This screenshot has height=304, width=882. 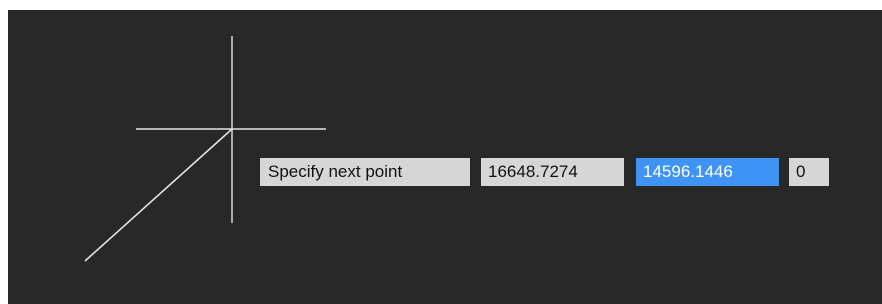 I want to click on command-prompt-label: Specify next point, so click(x=365, y=172).